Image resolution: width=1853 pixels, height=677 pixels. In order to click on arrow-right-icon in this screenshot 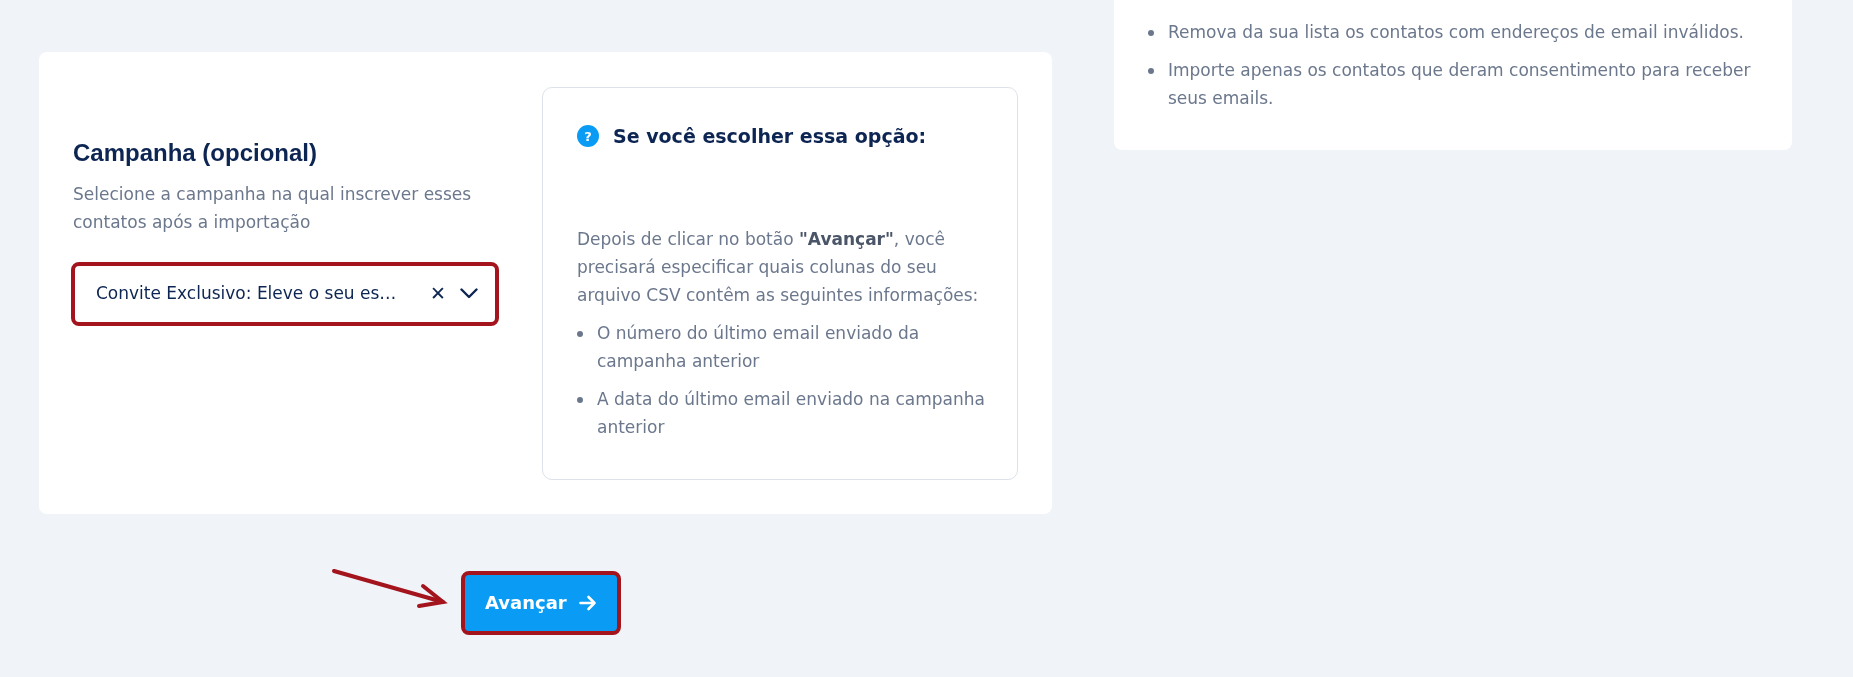, I will do `click(587, 602)`.